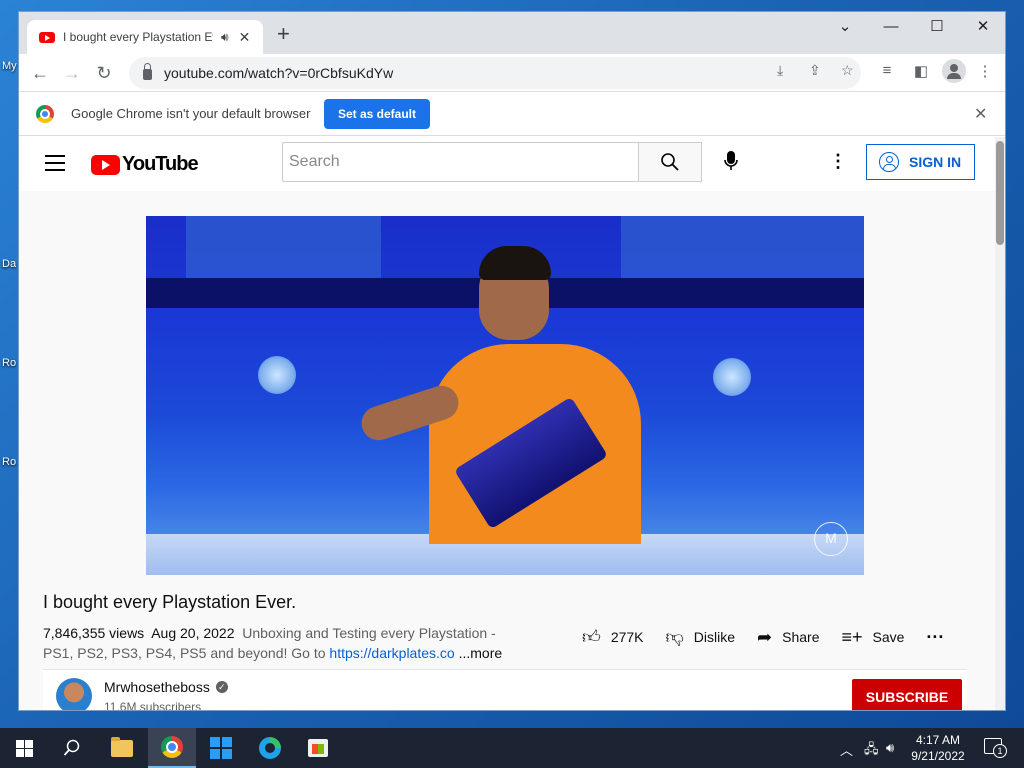 Image resolution: width=1024 pixels, height=768 pixels. I want to click on url-text: youtube.com/watch?v=0rCbfsuKdYw, so click(279, 73).